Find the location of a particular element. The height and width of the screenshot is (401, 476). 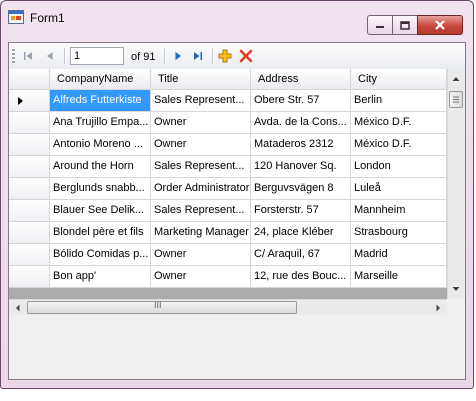

title-bar: Form1 is located at coordinates (237, 18).